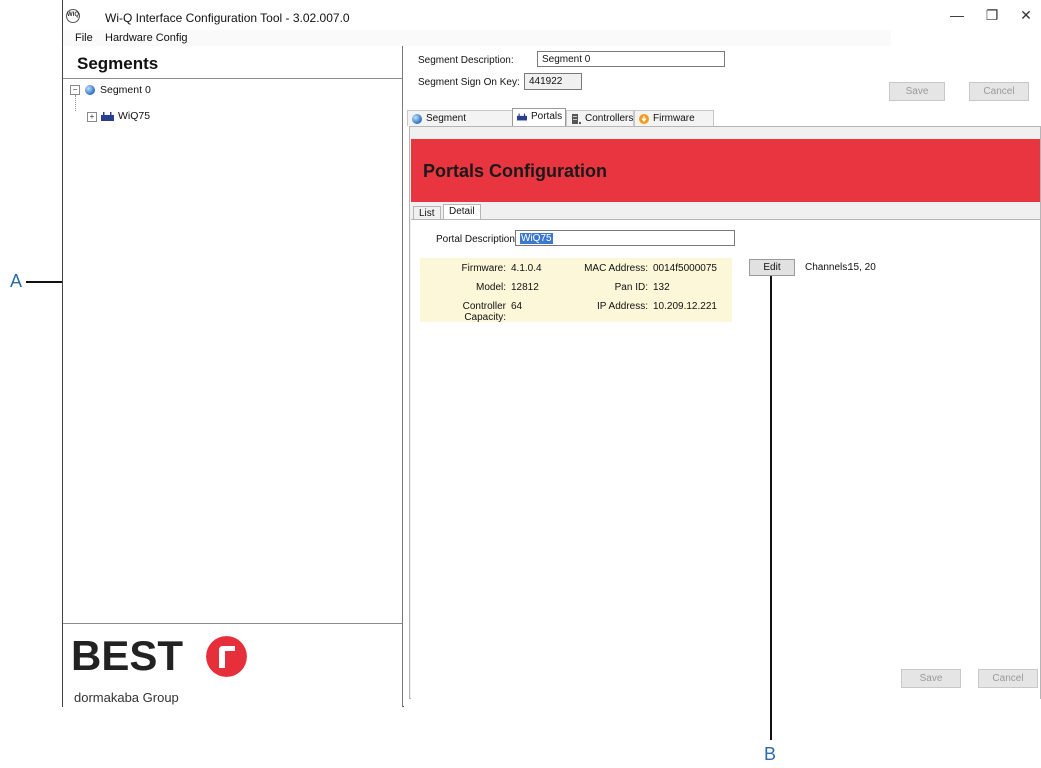 The image size is (1041, 768). I want to click on portal-save-button: Save, so click(931, 678).